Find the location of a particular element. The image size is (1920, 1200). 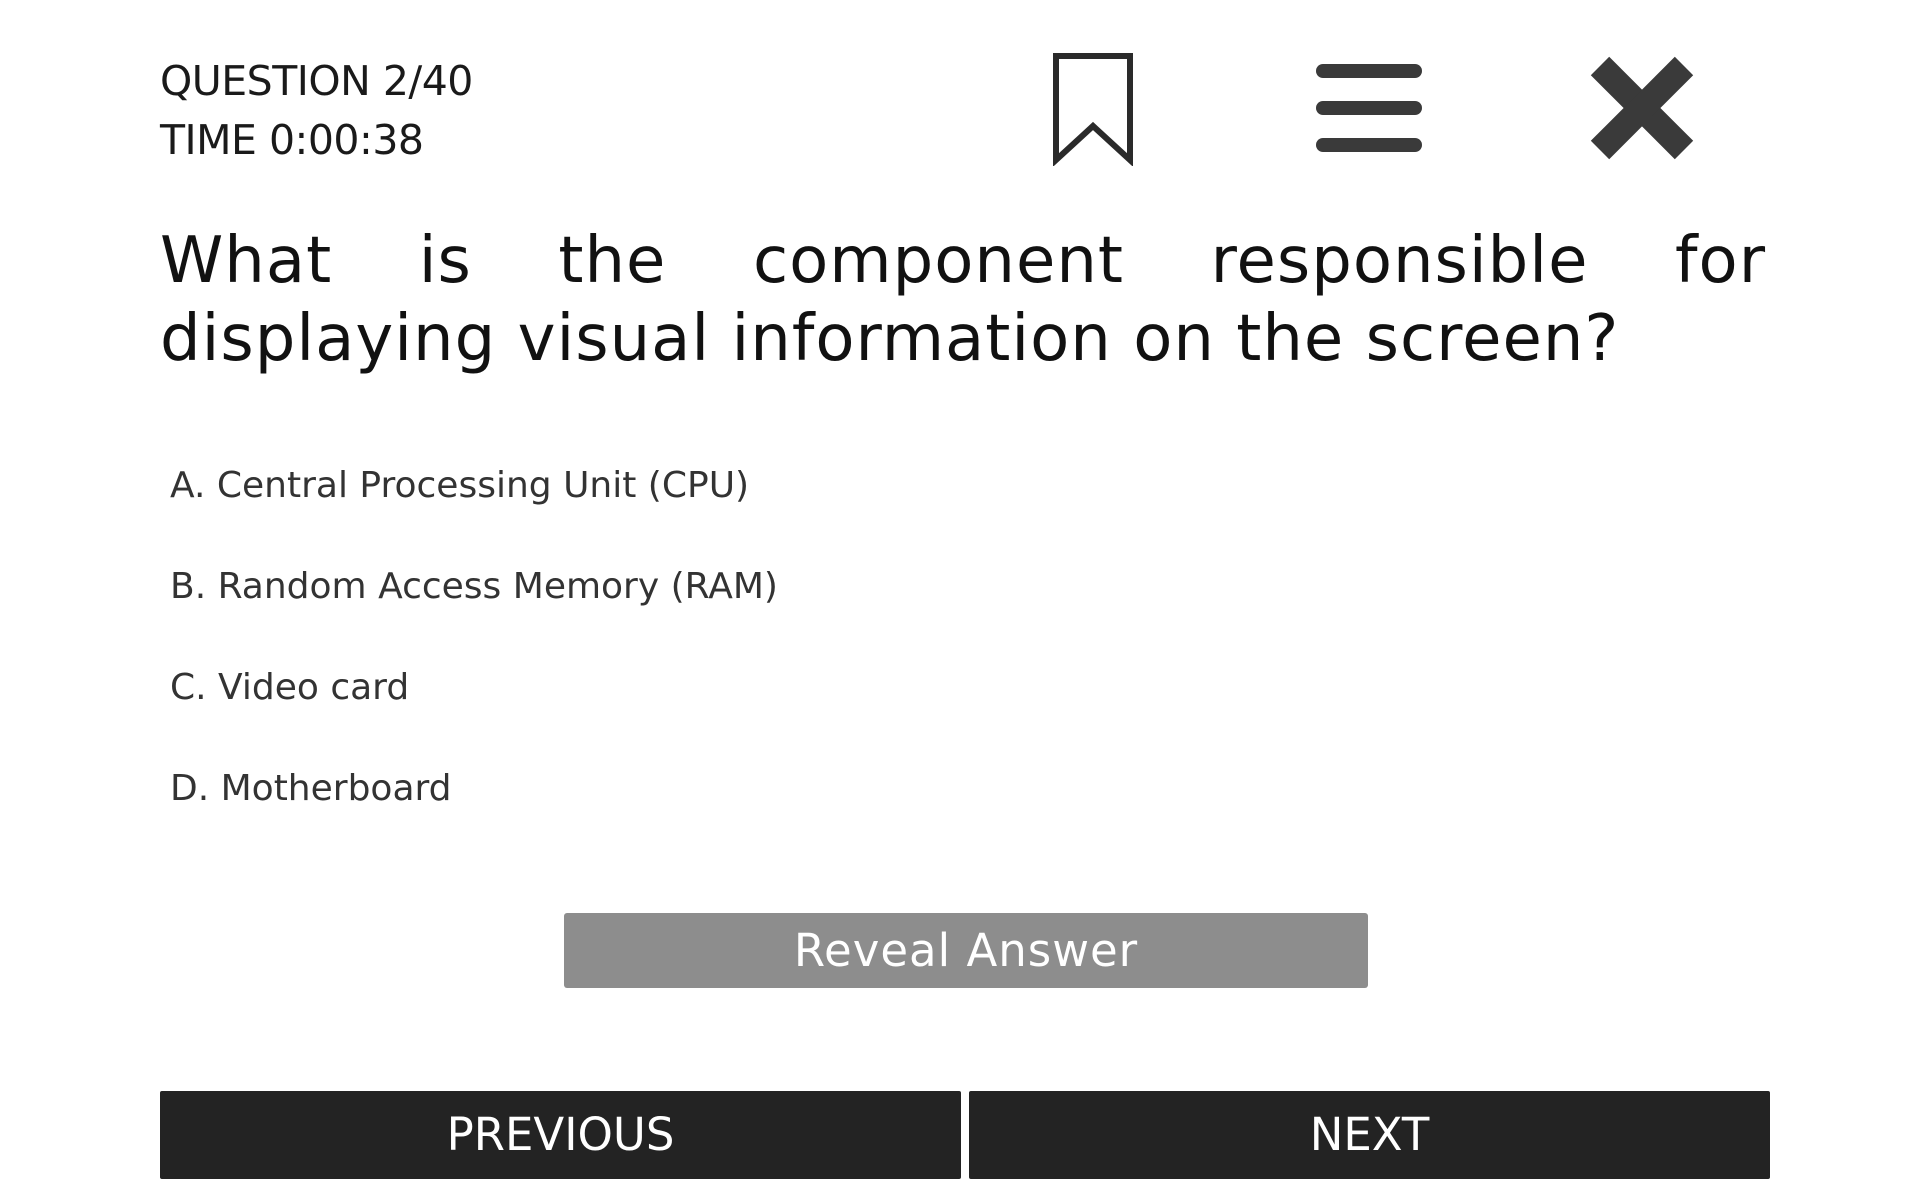

option-b: B. Random Access Memory (RAM) is located at coordinates (474, 607).